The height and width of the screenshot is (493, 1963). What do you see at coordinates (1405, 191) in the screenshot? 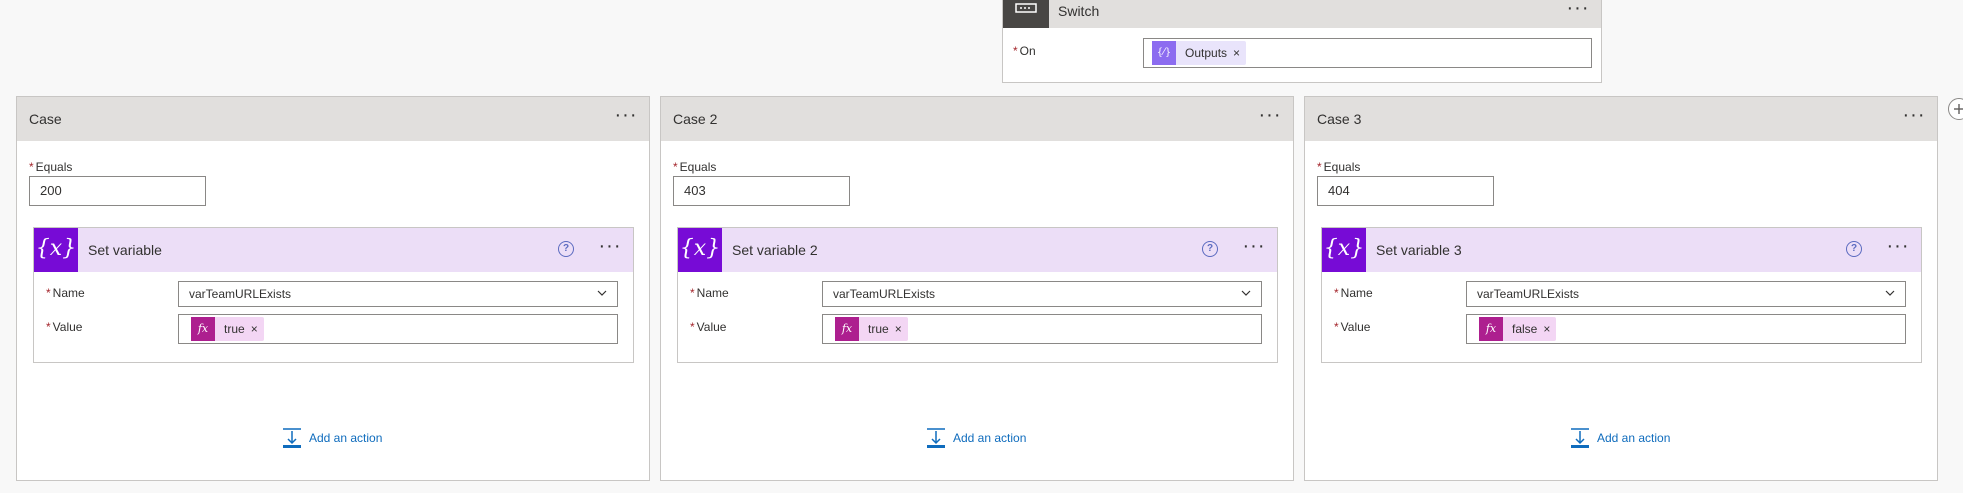
I see `equals-input: 404` at bounding box center [1405, 191].